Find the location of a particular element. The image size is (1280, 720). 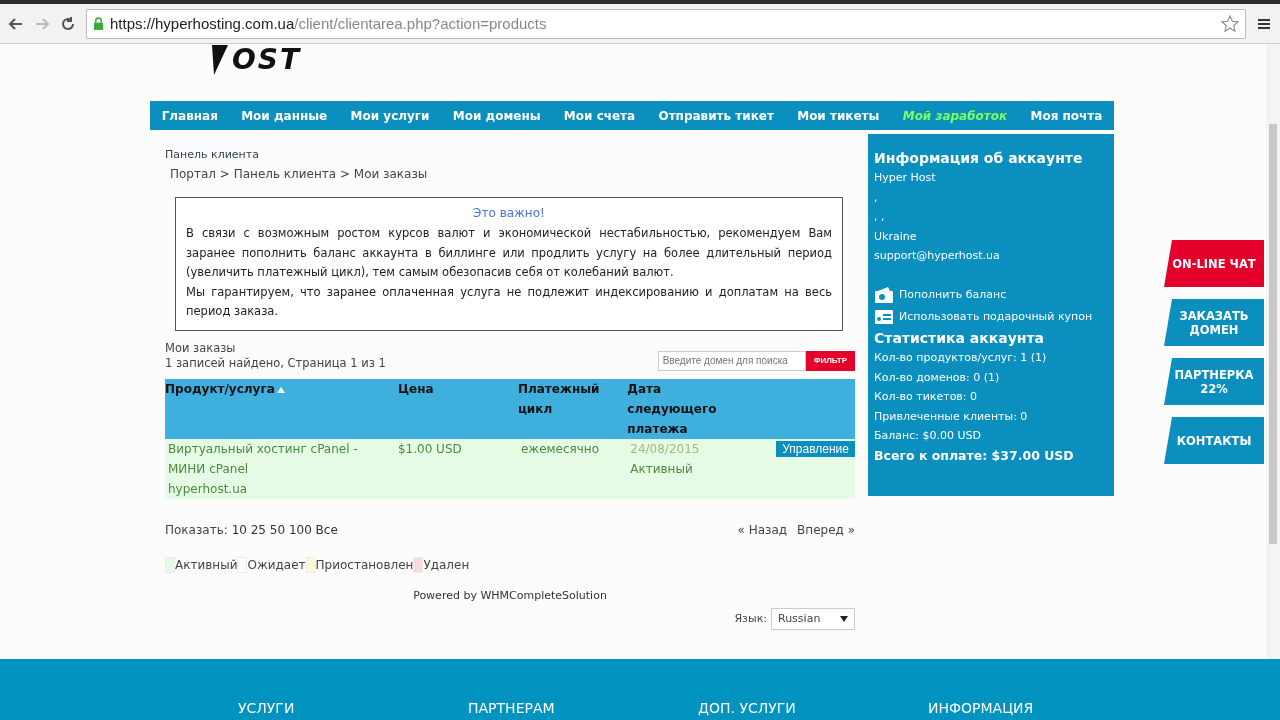

column-header: Дата следующего платежа is located at coordinates (687, 408).